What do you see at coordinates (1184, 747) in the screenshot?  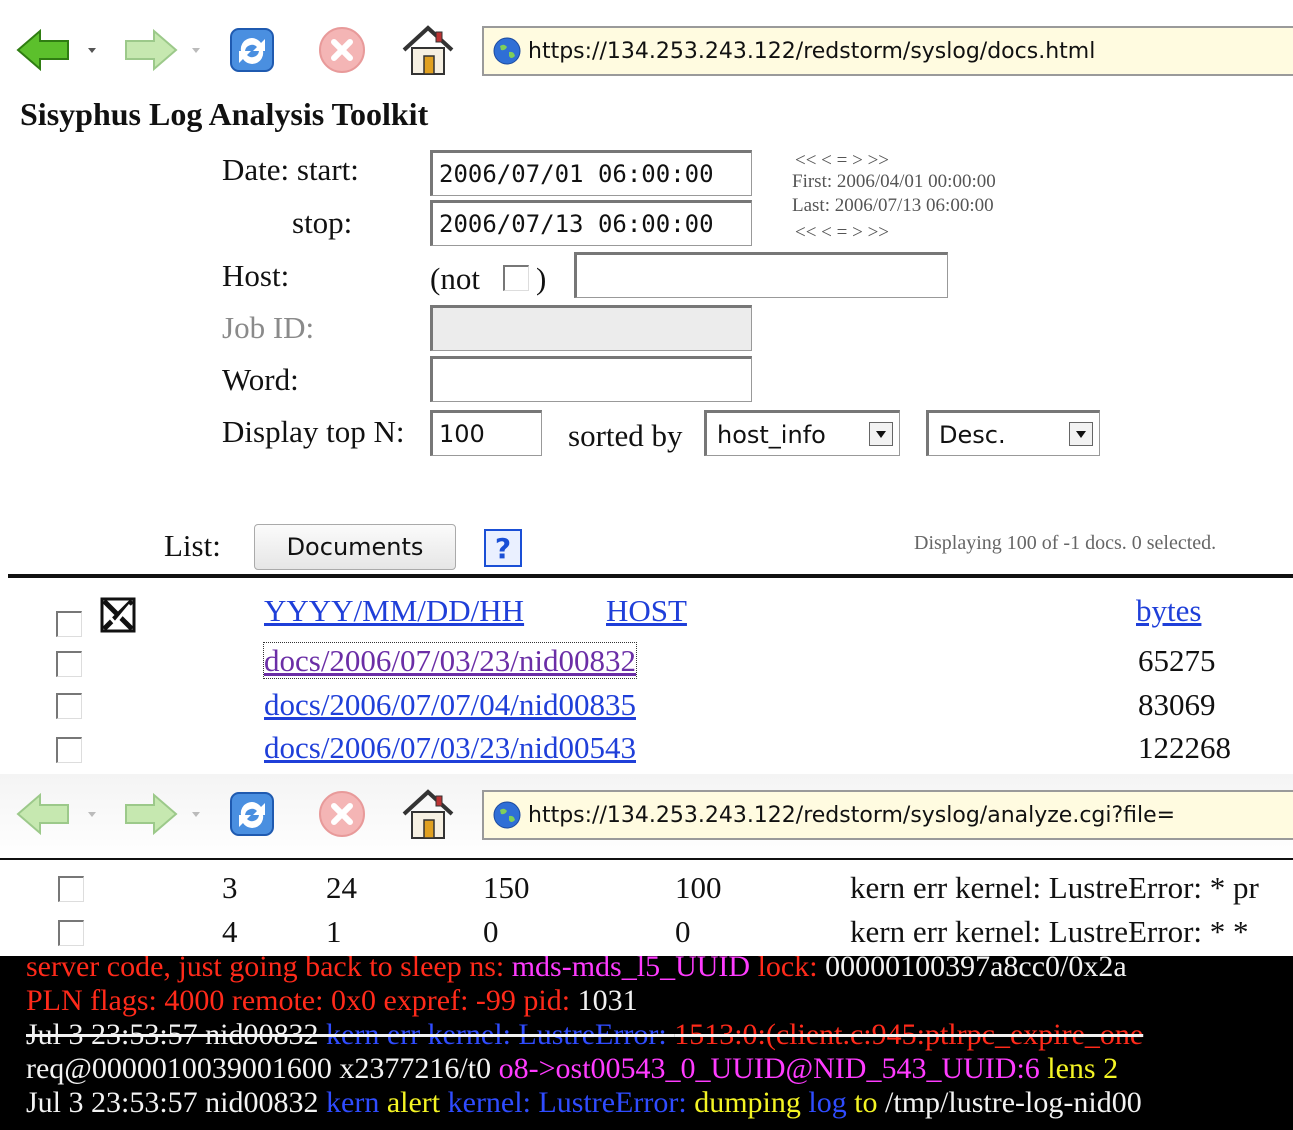 I see `table-row-bytes: 122268` at bounding box center [1184, 747].